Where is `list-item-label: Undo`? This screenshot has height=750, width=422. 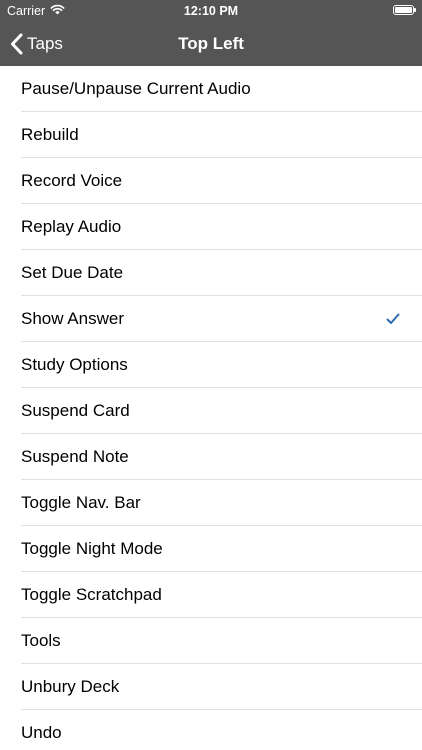
list-item-label: Undo is located at coordinates (41, 732).